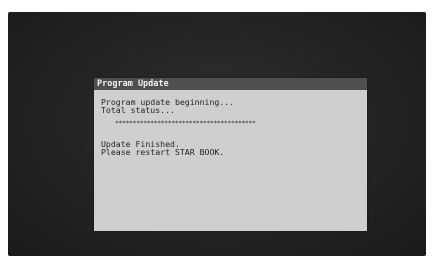 The image size is (437, 266). Describe the element at coordinates (133, 84) in the screenshot. I see `dialog-title: Program Update` at that location.